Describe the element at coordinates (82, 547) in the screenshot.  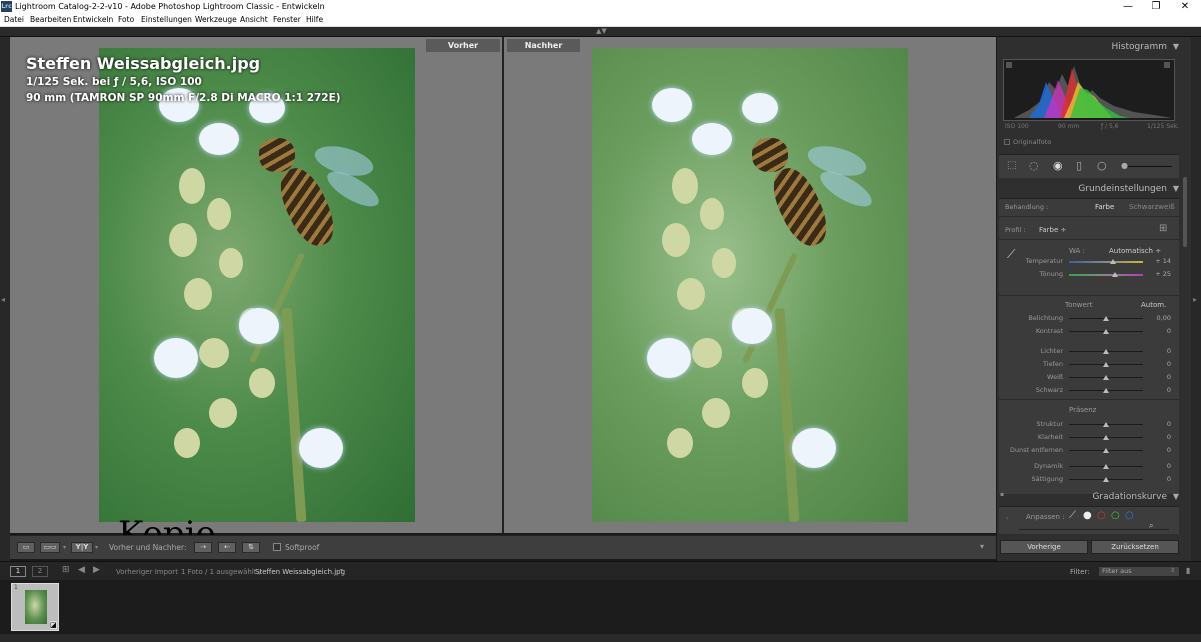
I see `before-after-mode-button: Y|Y` at that location.